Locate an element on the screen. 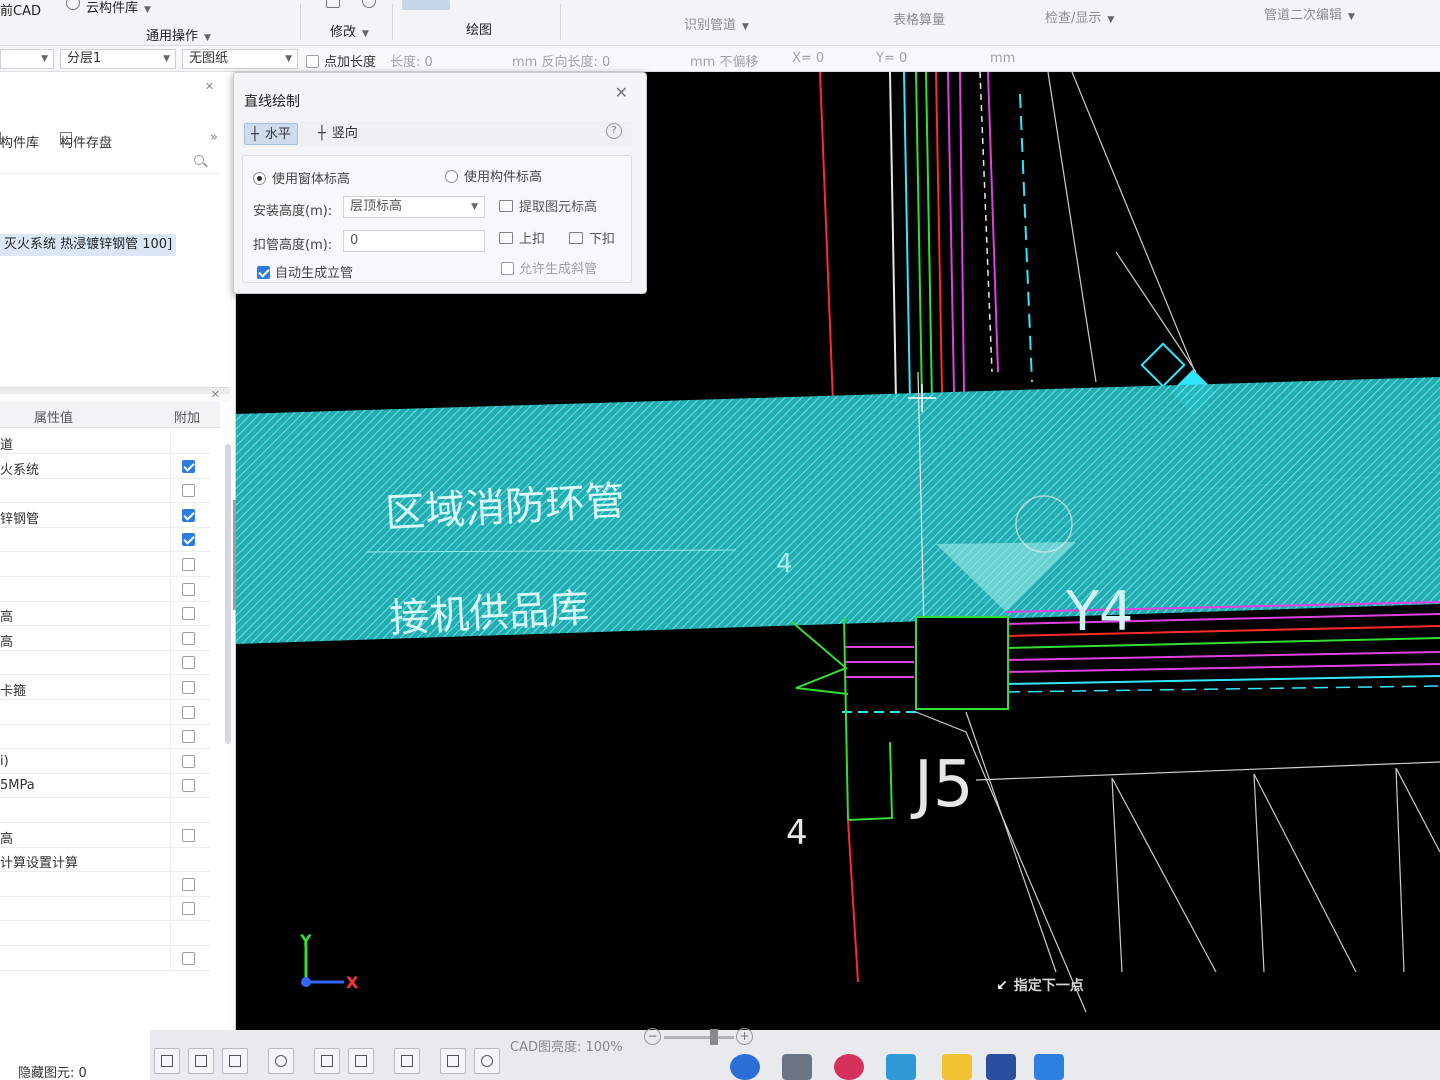 Image resolution: width=1440 pixels, height=1080 pixels. angle-button is located at coordinates (361, 1061).